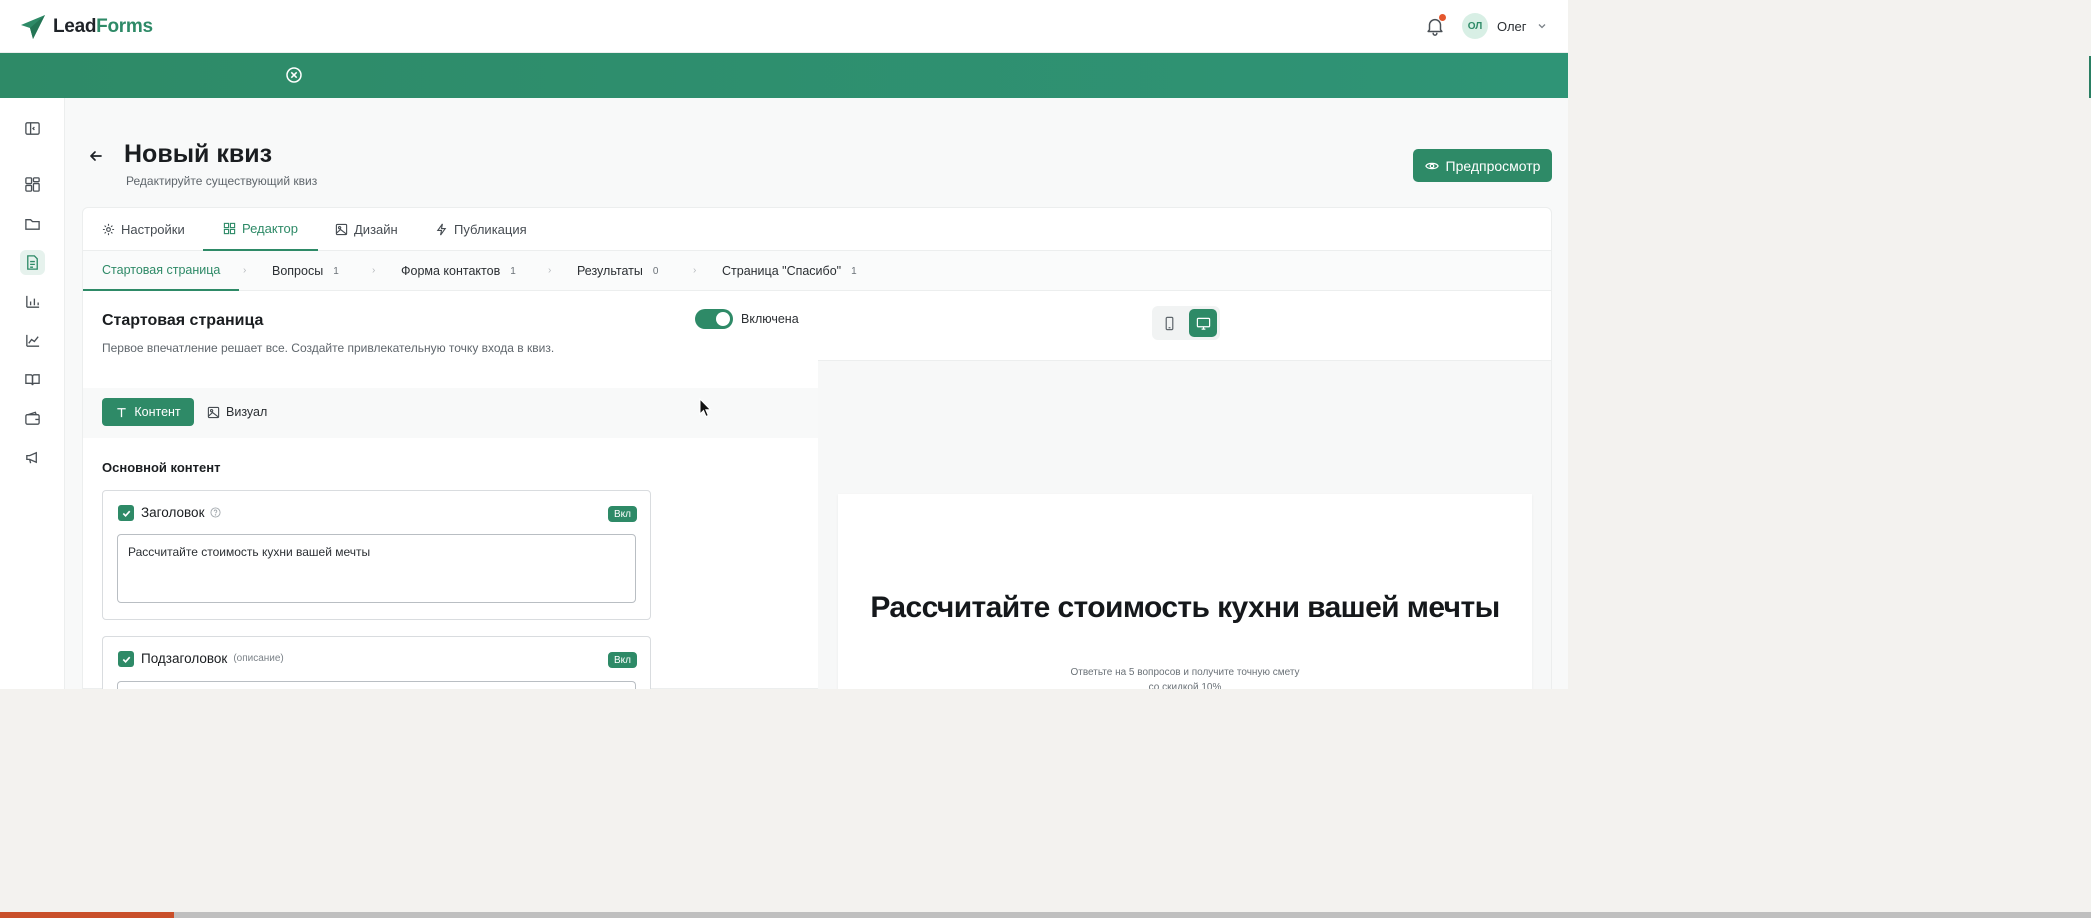  What do you see at coordinates (376, 662) in the screenshot?
I see `subtitle-field-card: Подзаголовок (описание) Вкл` at bounding box center [376, 662].